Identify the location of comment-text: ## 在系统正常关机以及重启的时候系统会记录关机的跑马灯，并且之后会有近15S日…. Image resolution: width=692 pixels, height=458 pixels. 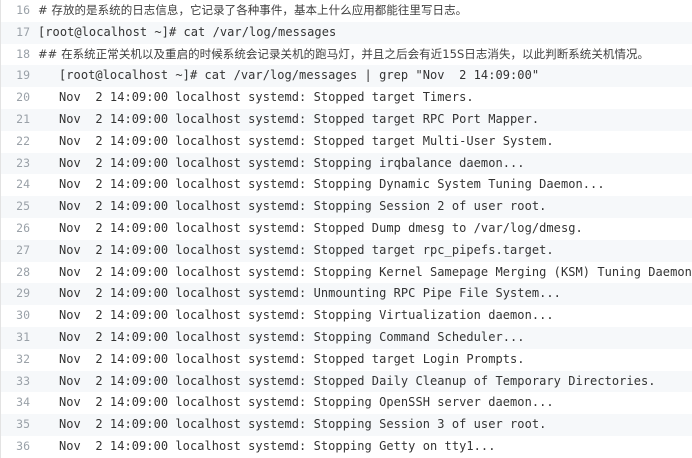
(344, 53).